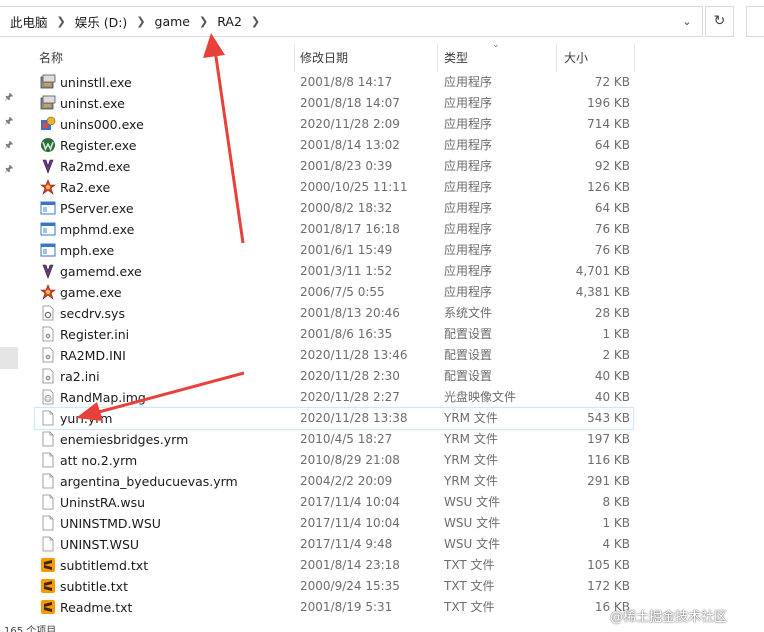 The height and width of the screenshot is (632, 764). What do you see at coordinates (755, 21) in the screenshot?
I see `search-input` at bounding box center [755, 21].